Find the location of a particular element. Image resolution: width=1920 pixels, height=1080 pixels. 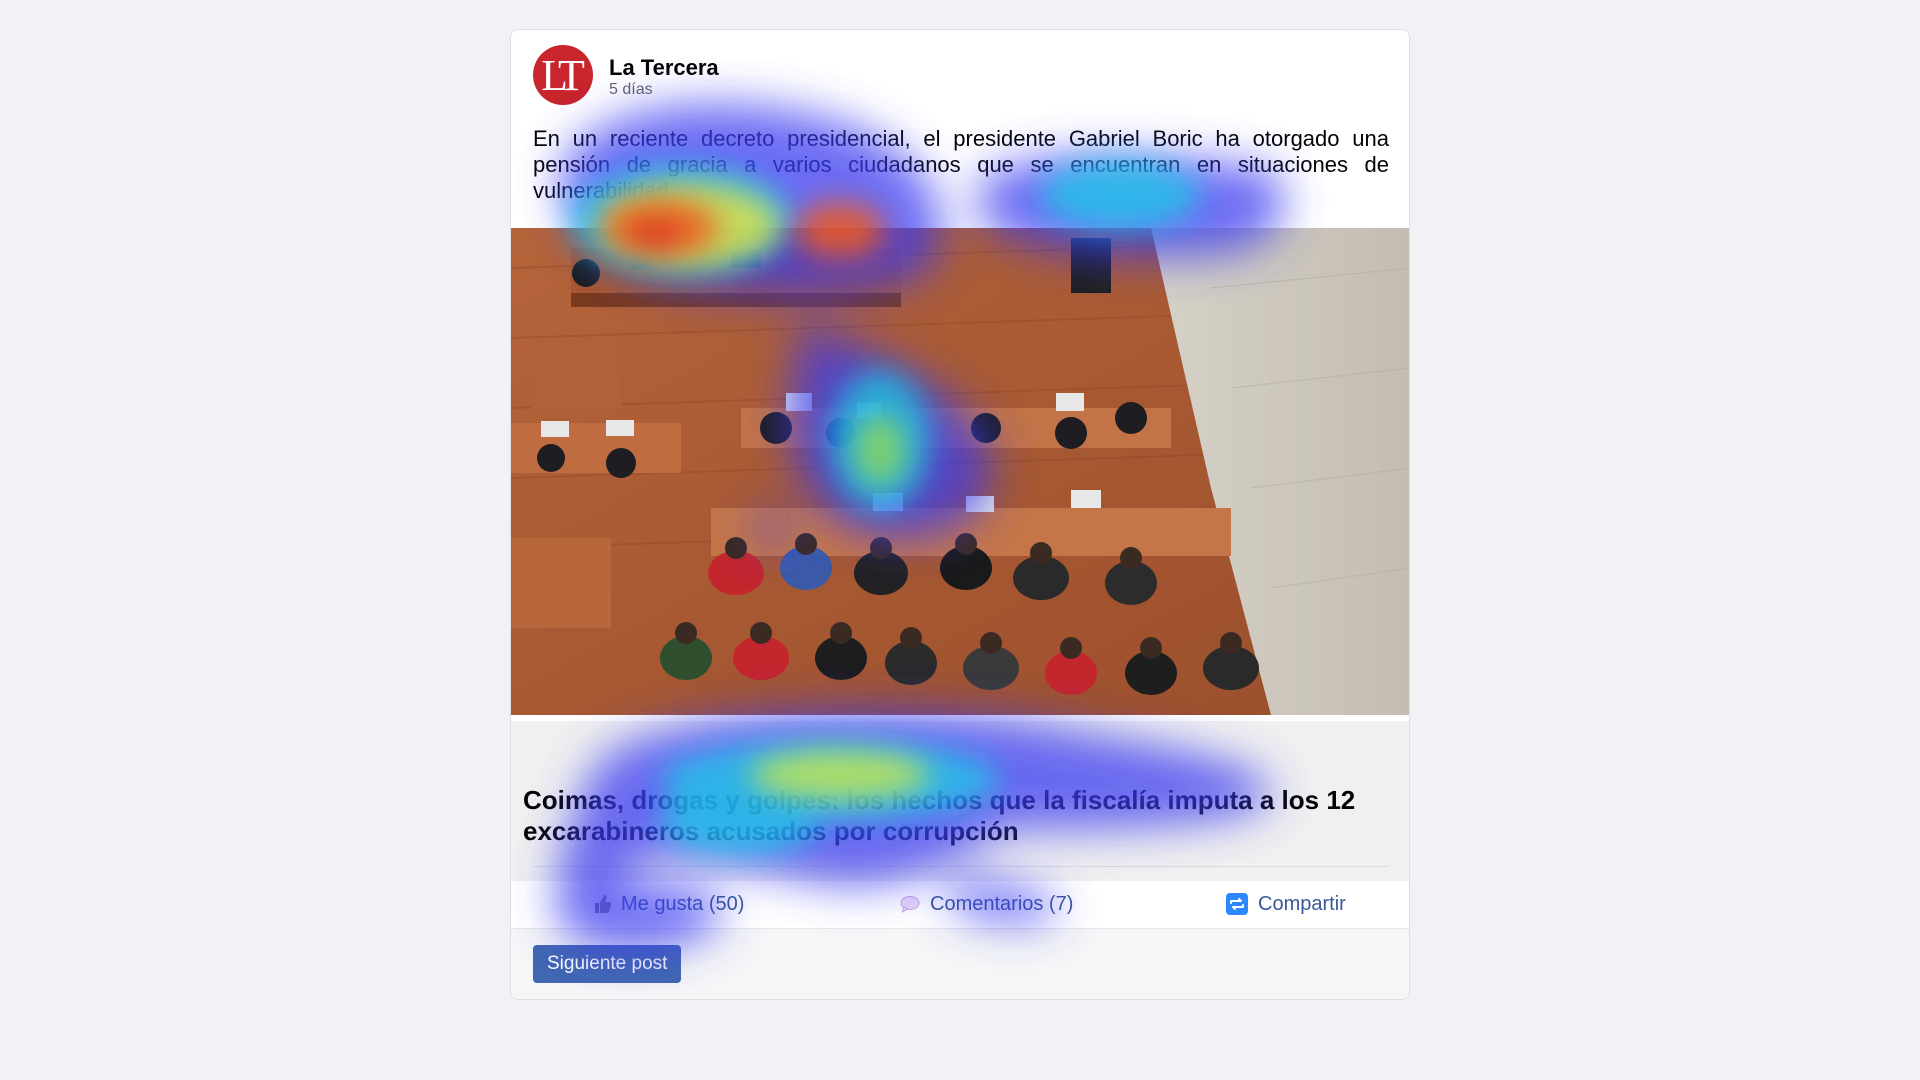

avatar-logo-text: LT is located at coordinates (563, 75).